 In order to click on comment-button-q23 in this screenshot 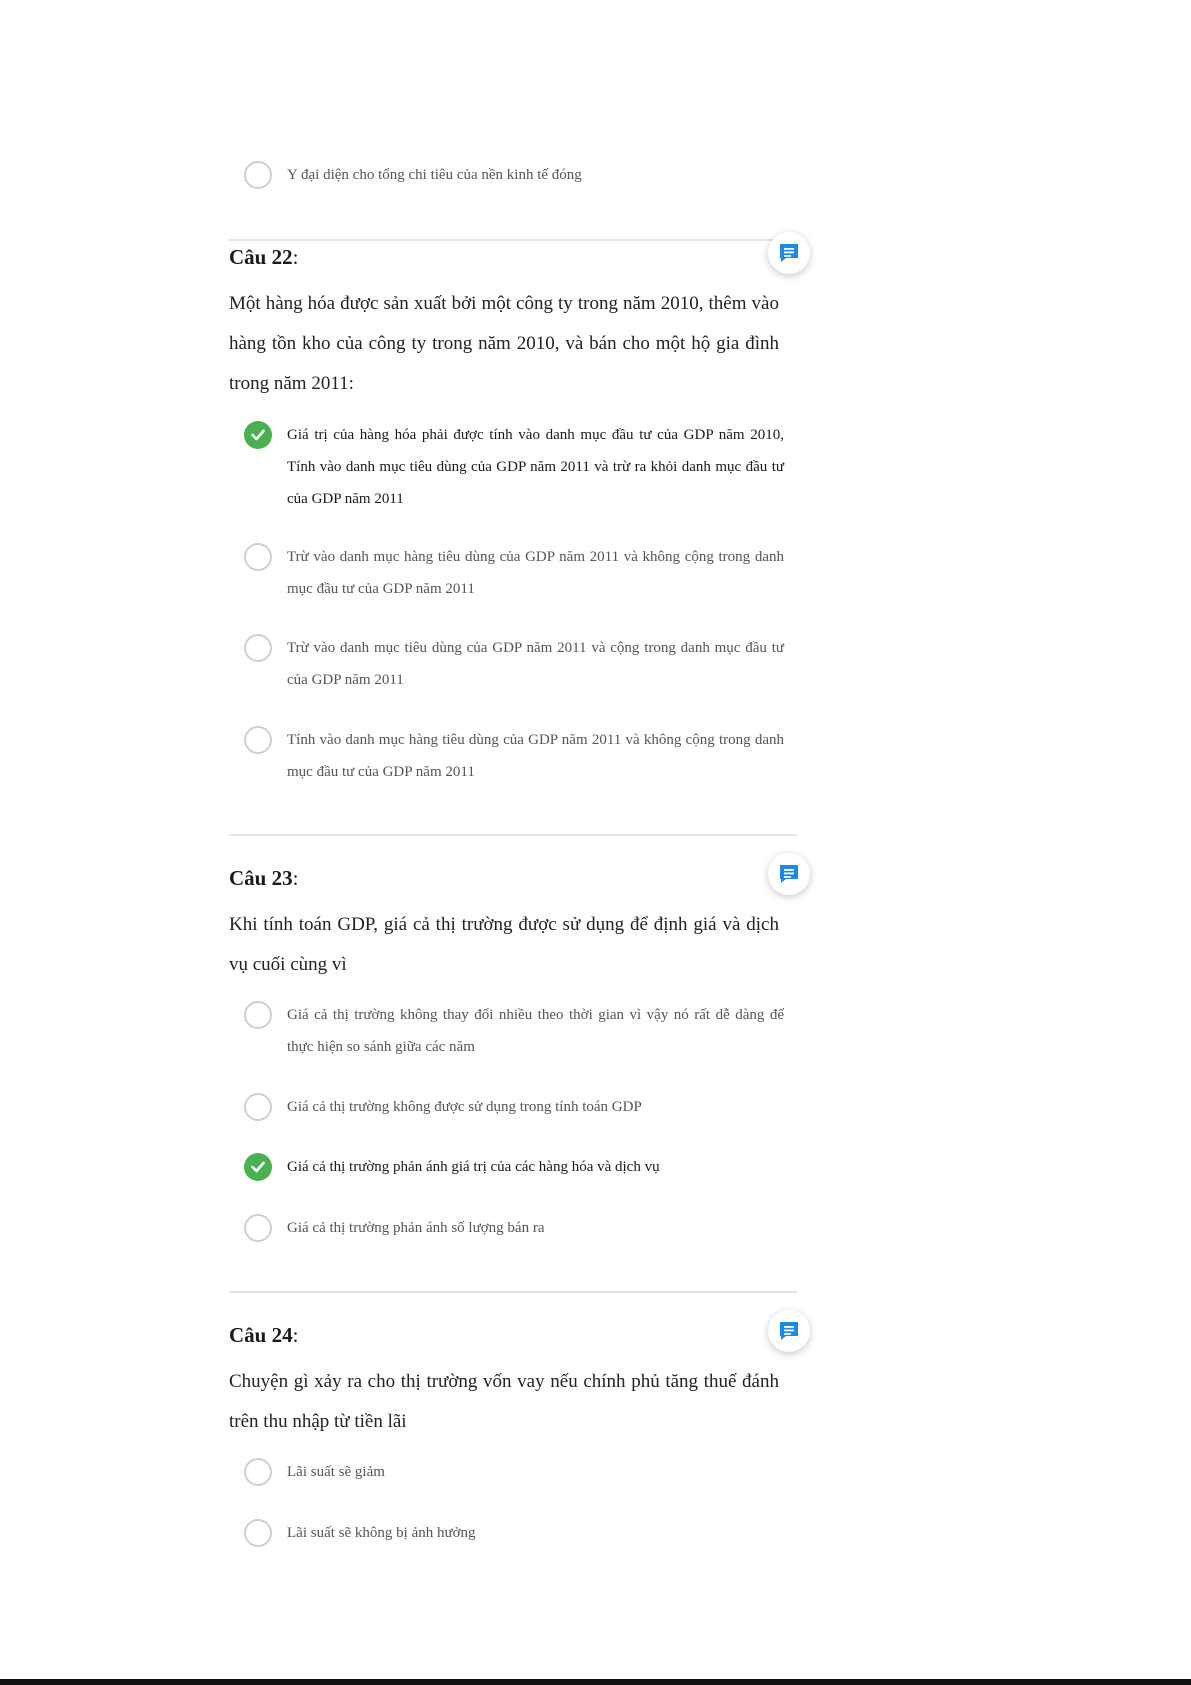, I will do `click(789, 874)`.